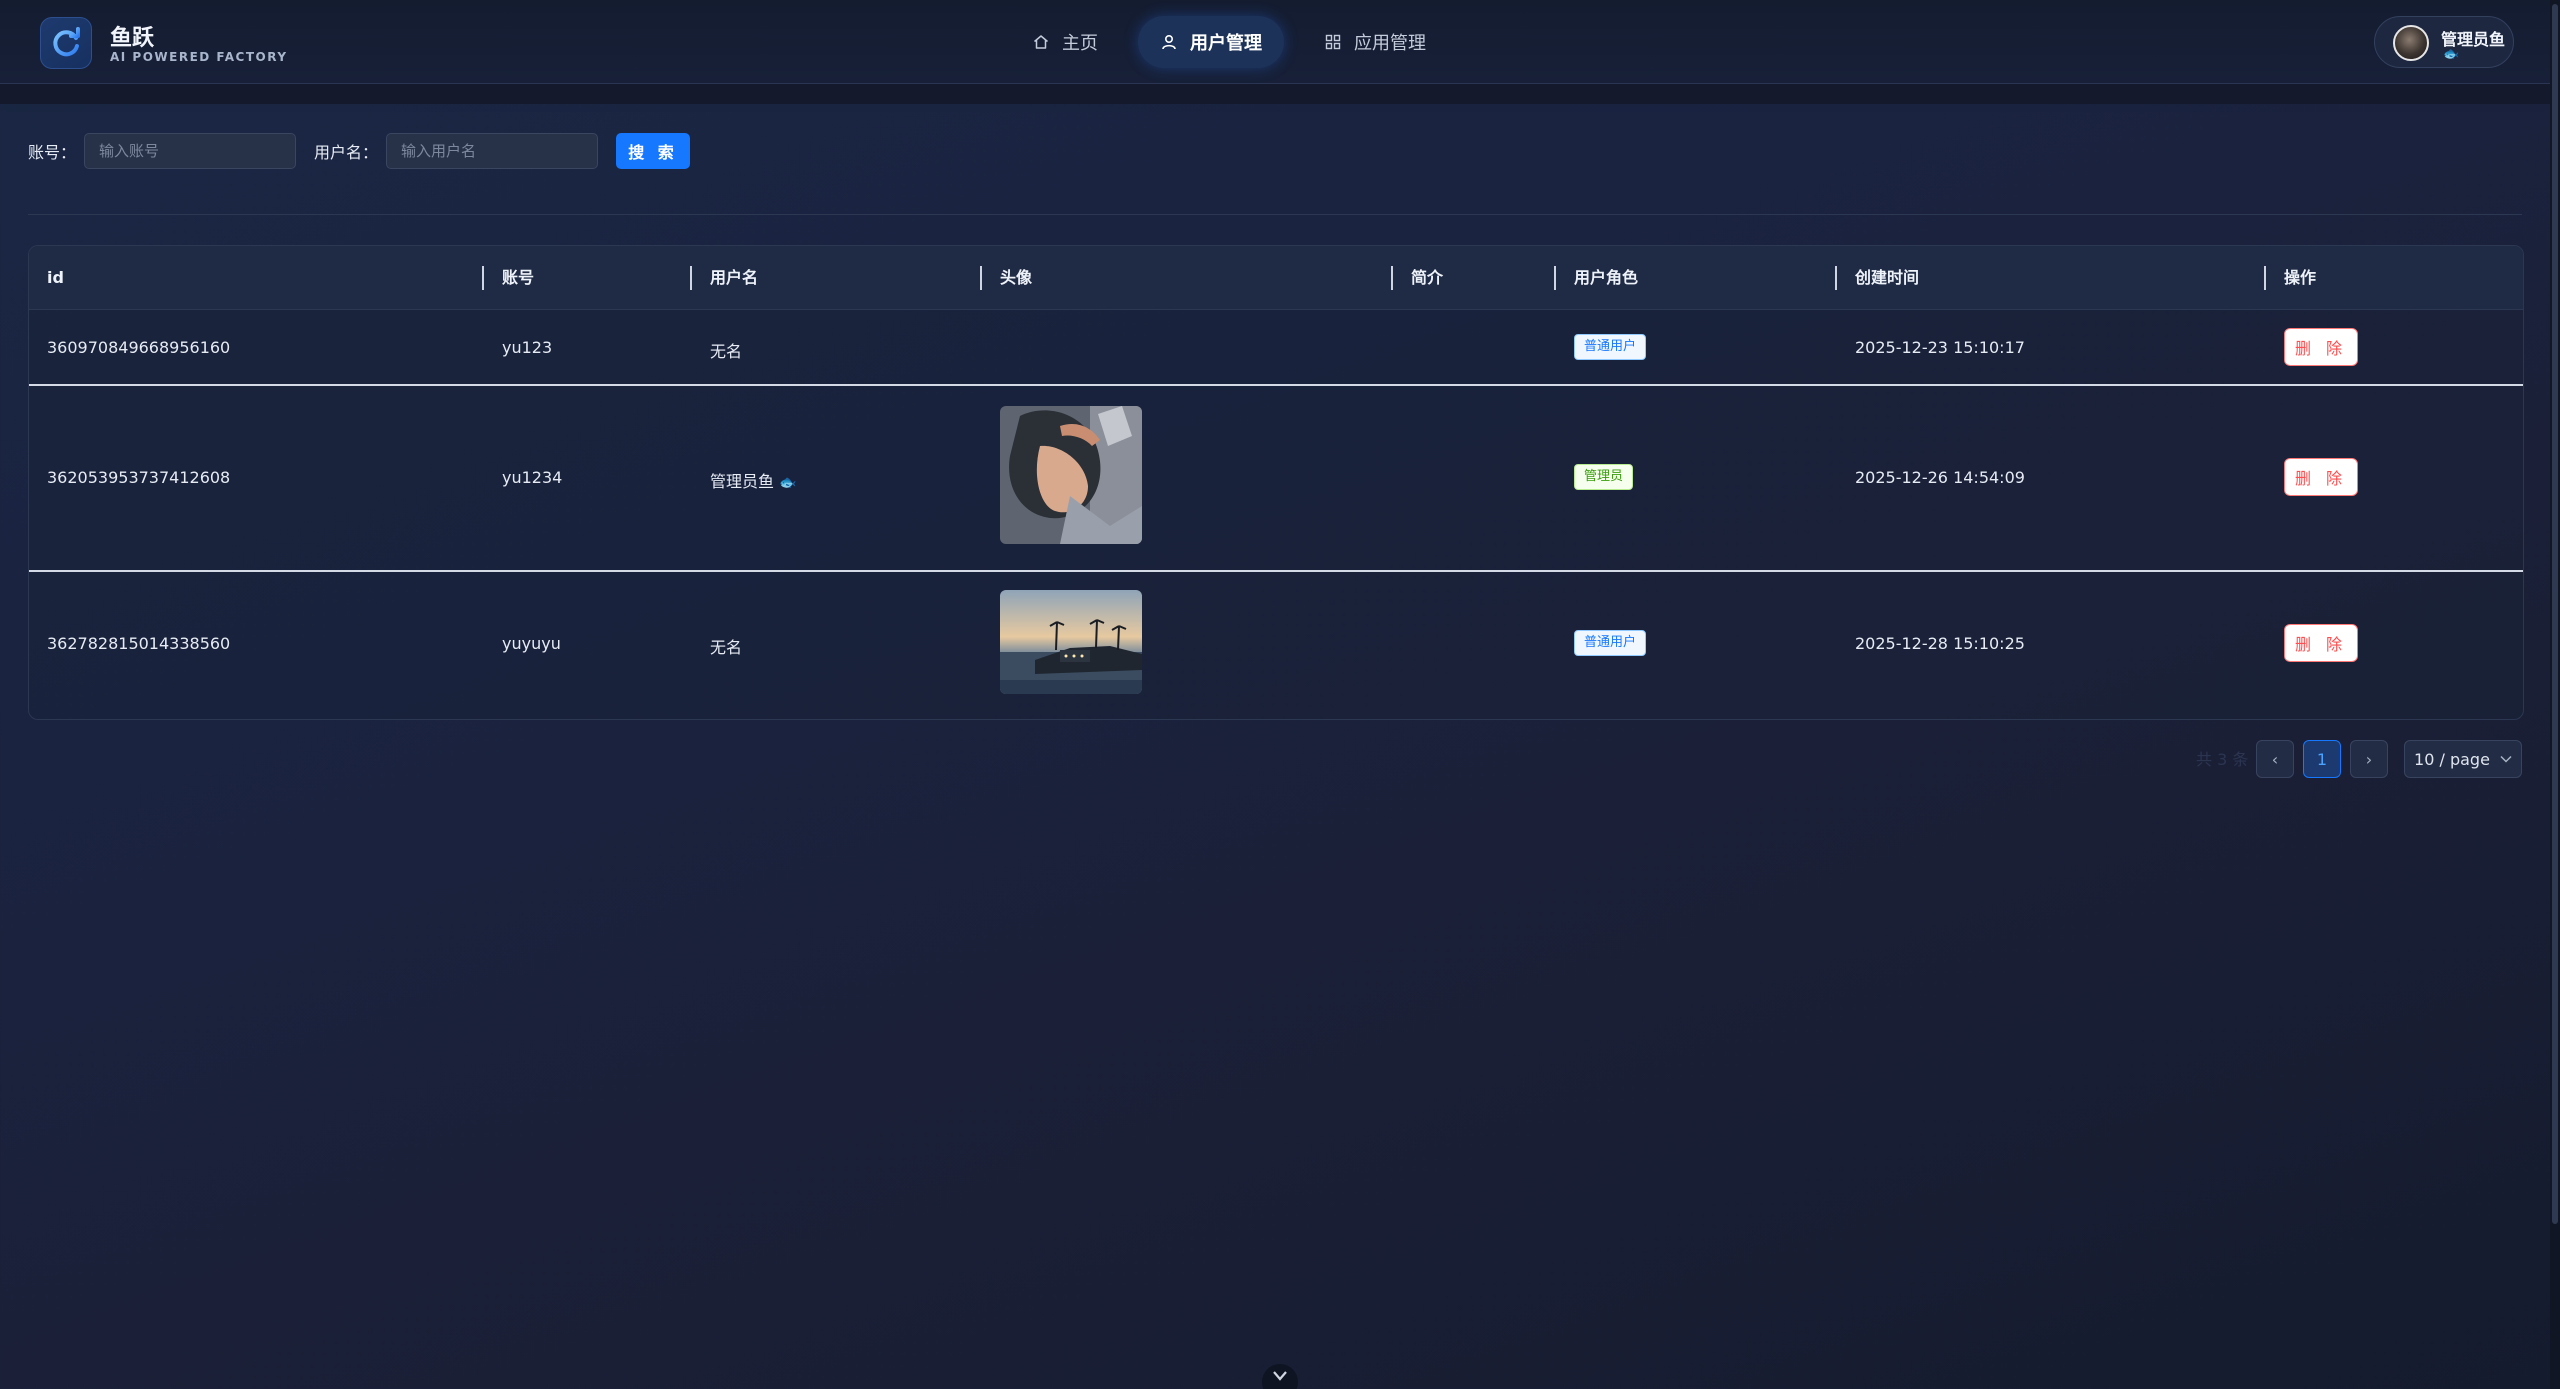 This screenshot has width=2560, height=1389. What do you see at coordinates (734, 278) in the screenshot?
I see `column-header-username: 用户名` at bounding box center [734, 278].